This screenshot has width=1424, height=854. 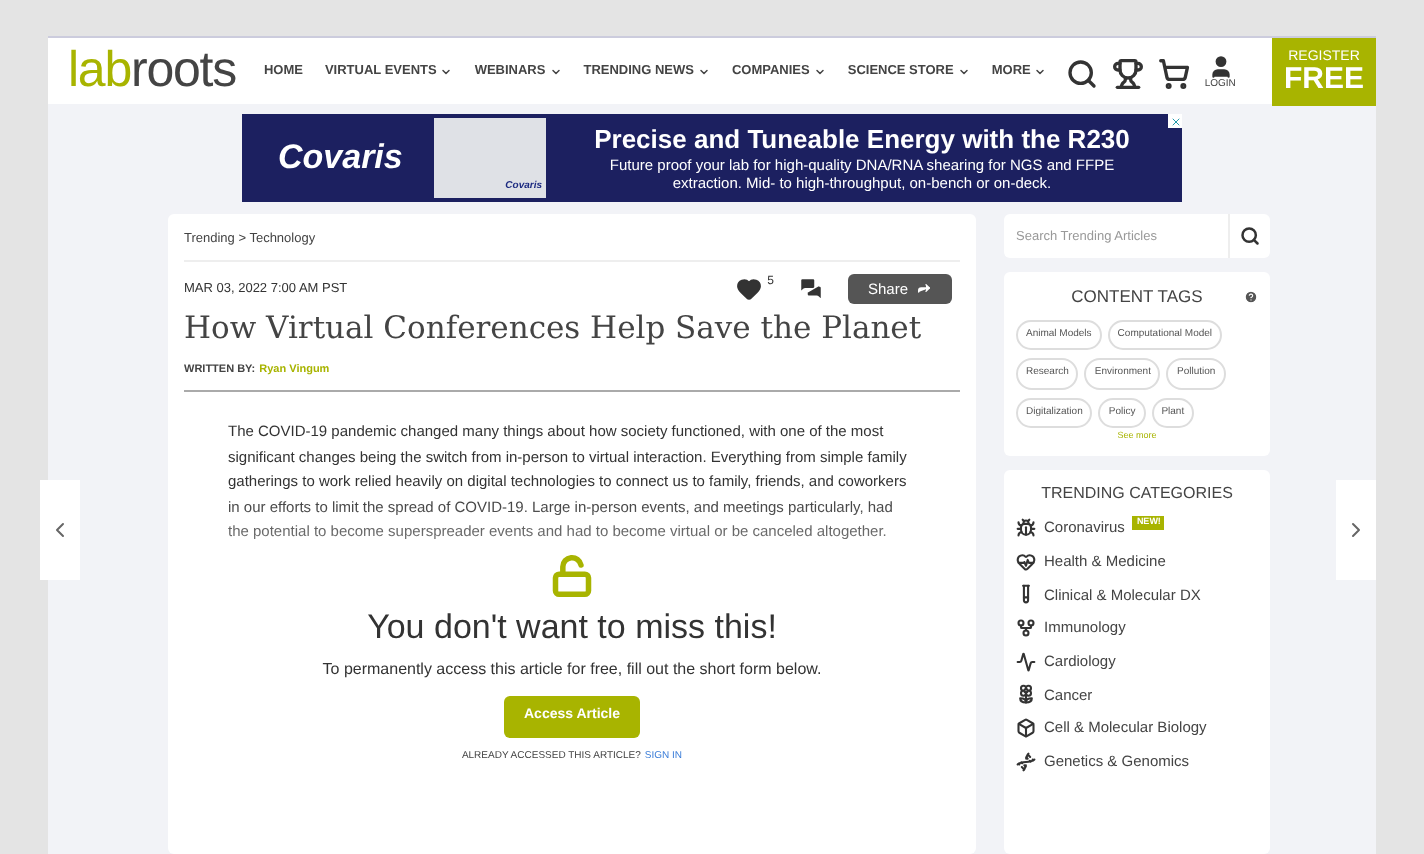 I want to click on ad-brand-logo: Covaris, so click(x=341, y=158).